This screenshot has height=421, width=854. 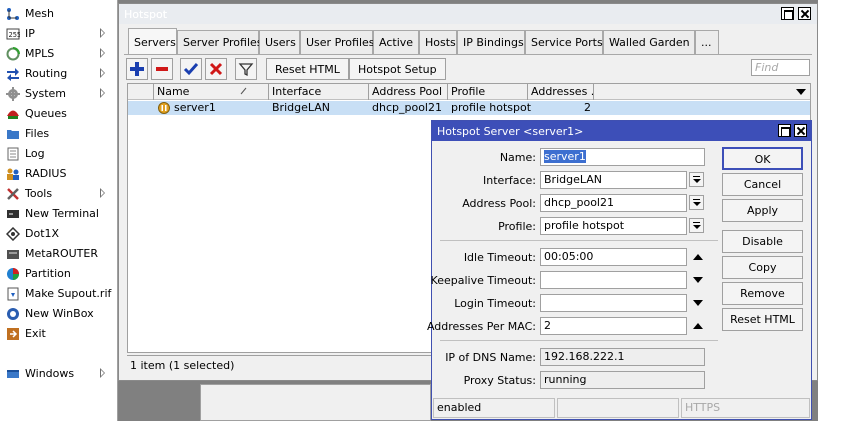 I want to click on tab-service-ports: Service Ports, so click(x=564, y=42).